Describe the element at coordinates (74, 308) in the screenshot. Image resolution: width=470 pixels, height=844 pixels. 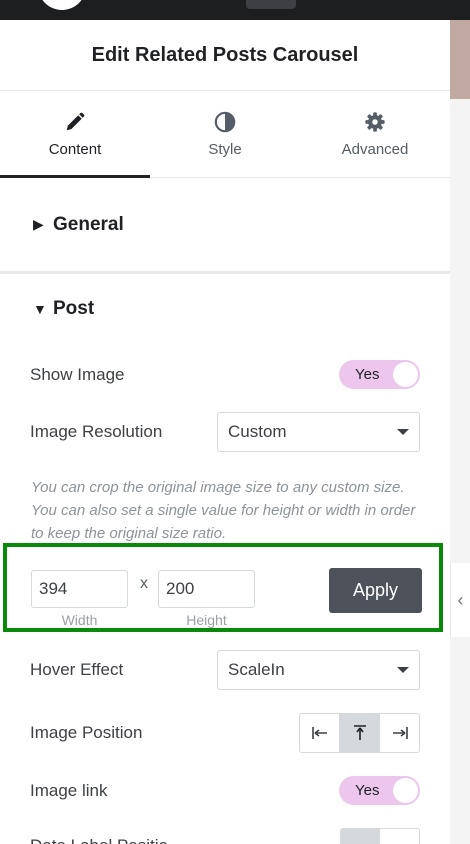
I see `section-post-title: Post` at that location.